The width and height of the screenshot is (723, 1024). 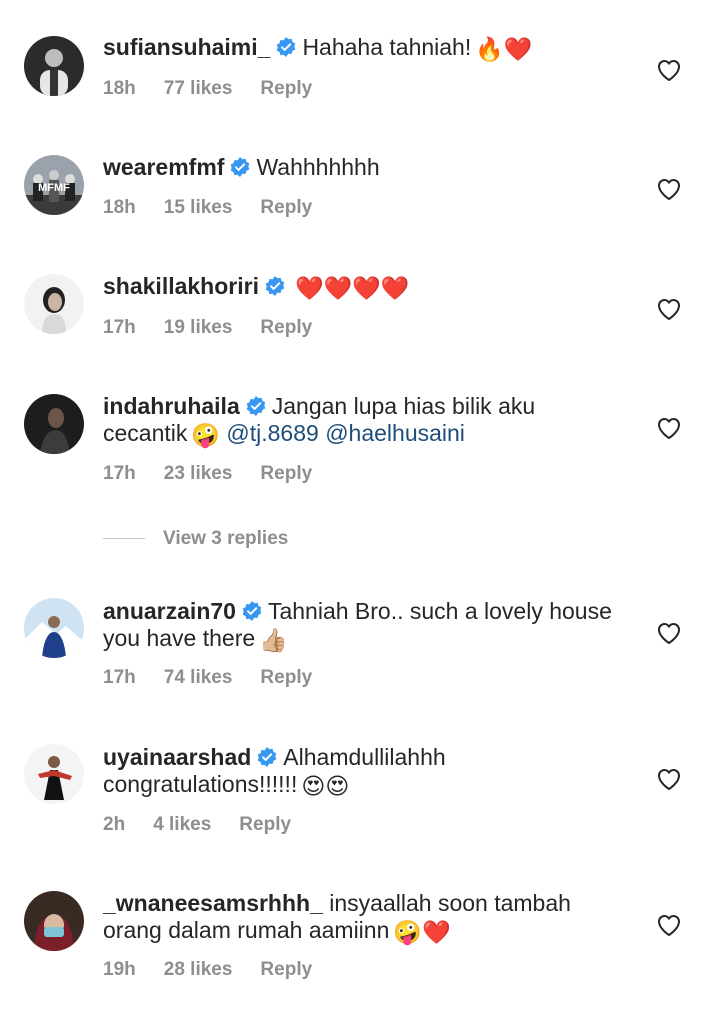 What do you see at coordinates (181, 286) in the screenshot?
I see `comment-username: shakillakhoriri` at bounding box center [181, 286].